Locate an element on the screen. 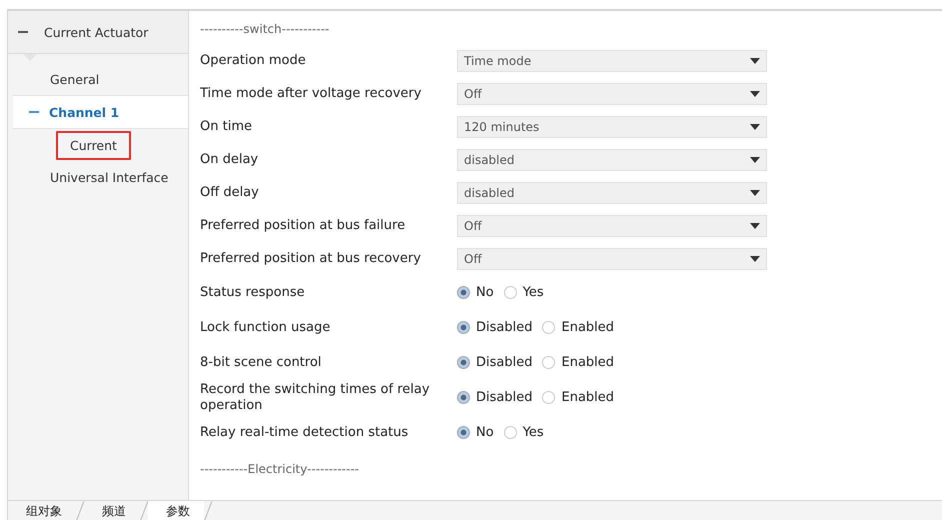 Image resolution: width=942 pixels, height=520 pixels. tree-item: Channel 1 is located at coordinates (100, 112).